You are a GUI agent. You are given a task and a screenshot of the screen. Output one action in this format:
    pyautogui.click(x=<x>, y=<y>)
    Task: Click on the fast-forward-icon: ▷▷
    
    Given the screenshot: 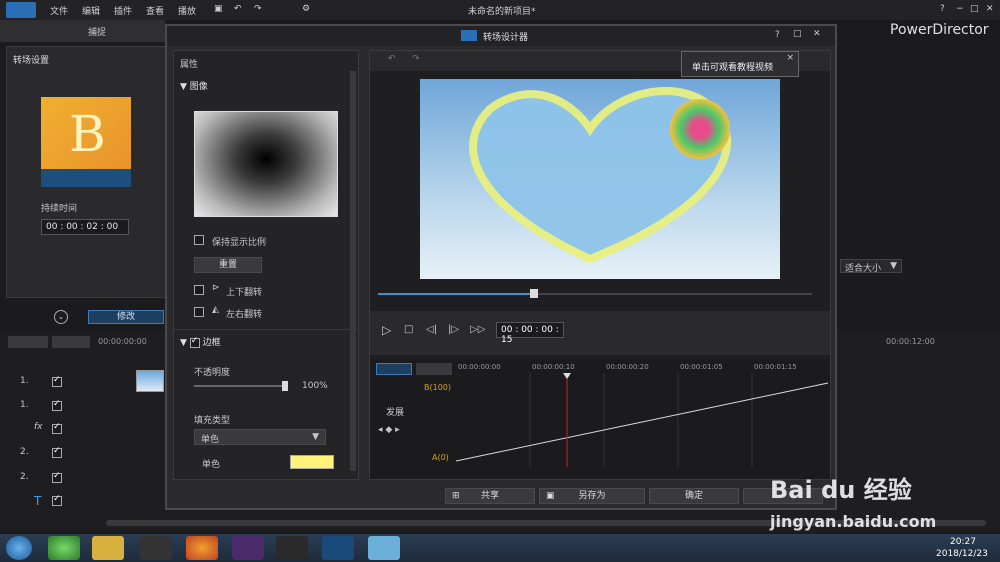 What is the action you would take?
    pyautogui.click(x=477, y=329)
    